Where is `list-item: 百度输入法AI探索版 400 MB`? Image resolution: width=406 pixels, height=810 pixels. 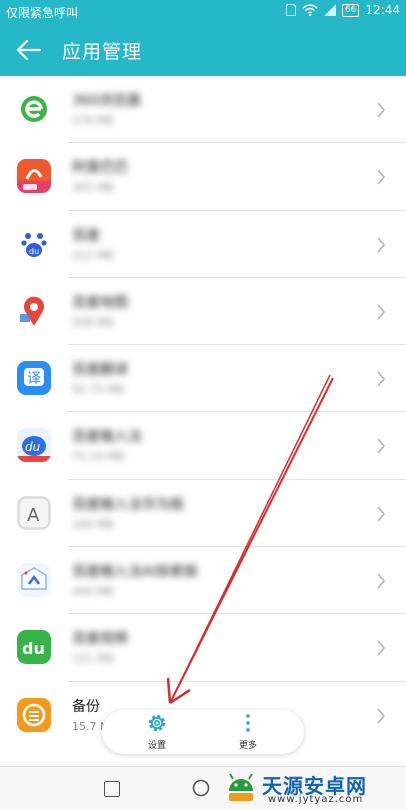
list-item: 百度输入法AI探索版 400 MB is located at coordinates (203, 581).